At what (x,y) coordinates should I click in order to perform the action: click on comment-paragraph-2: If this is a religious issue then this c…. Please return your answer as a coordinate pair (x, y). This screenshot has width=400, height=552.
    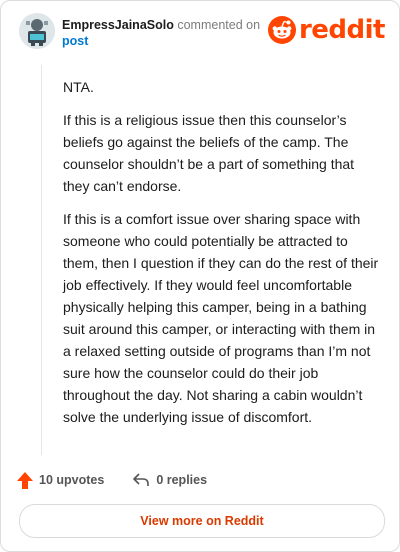
    Looking at the image, I should click on (209, 153).